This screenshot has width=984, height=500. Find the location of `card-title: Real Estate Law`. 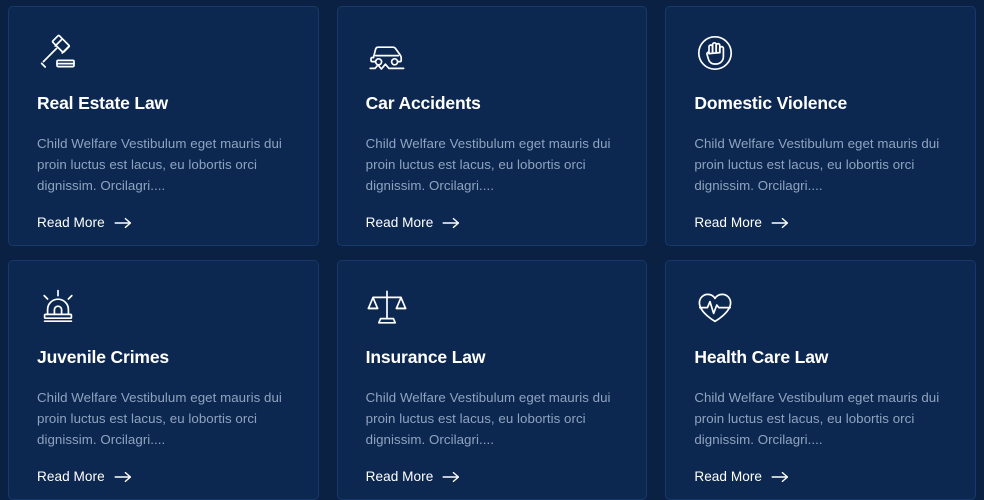

card-title: Real Estate Law is located at coordinates (102, 103).